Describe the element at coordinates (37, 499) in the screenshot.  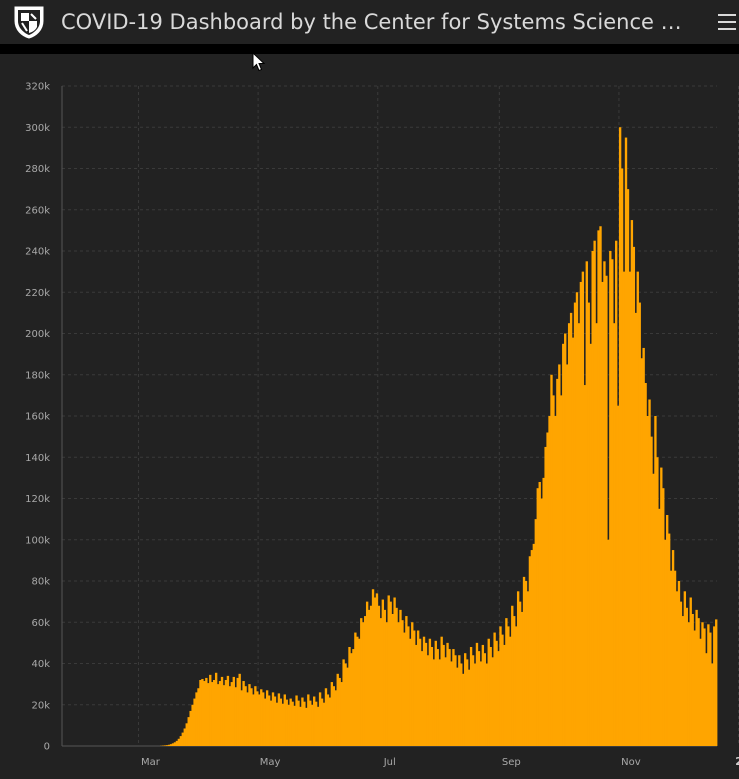
I see `y-tick-label: 120k` at that location.